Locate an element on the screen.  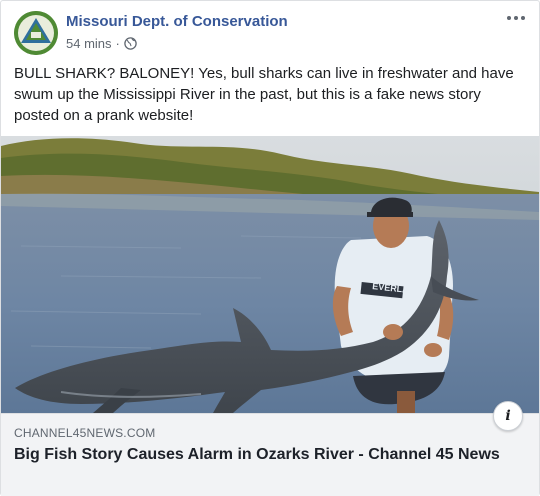
mdc-logo-icon is located at coordinates (36, 33).